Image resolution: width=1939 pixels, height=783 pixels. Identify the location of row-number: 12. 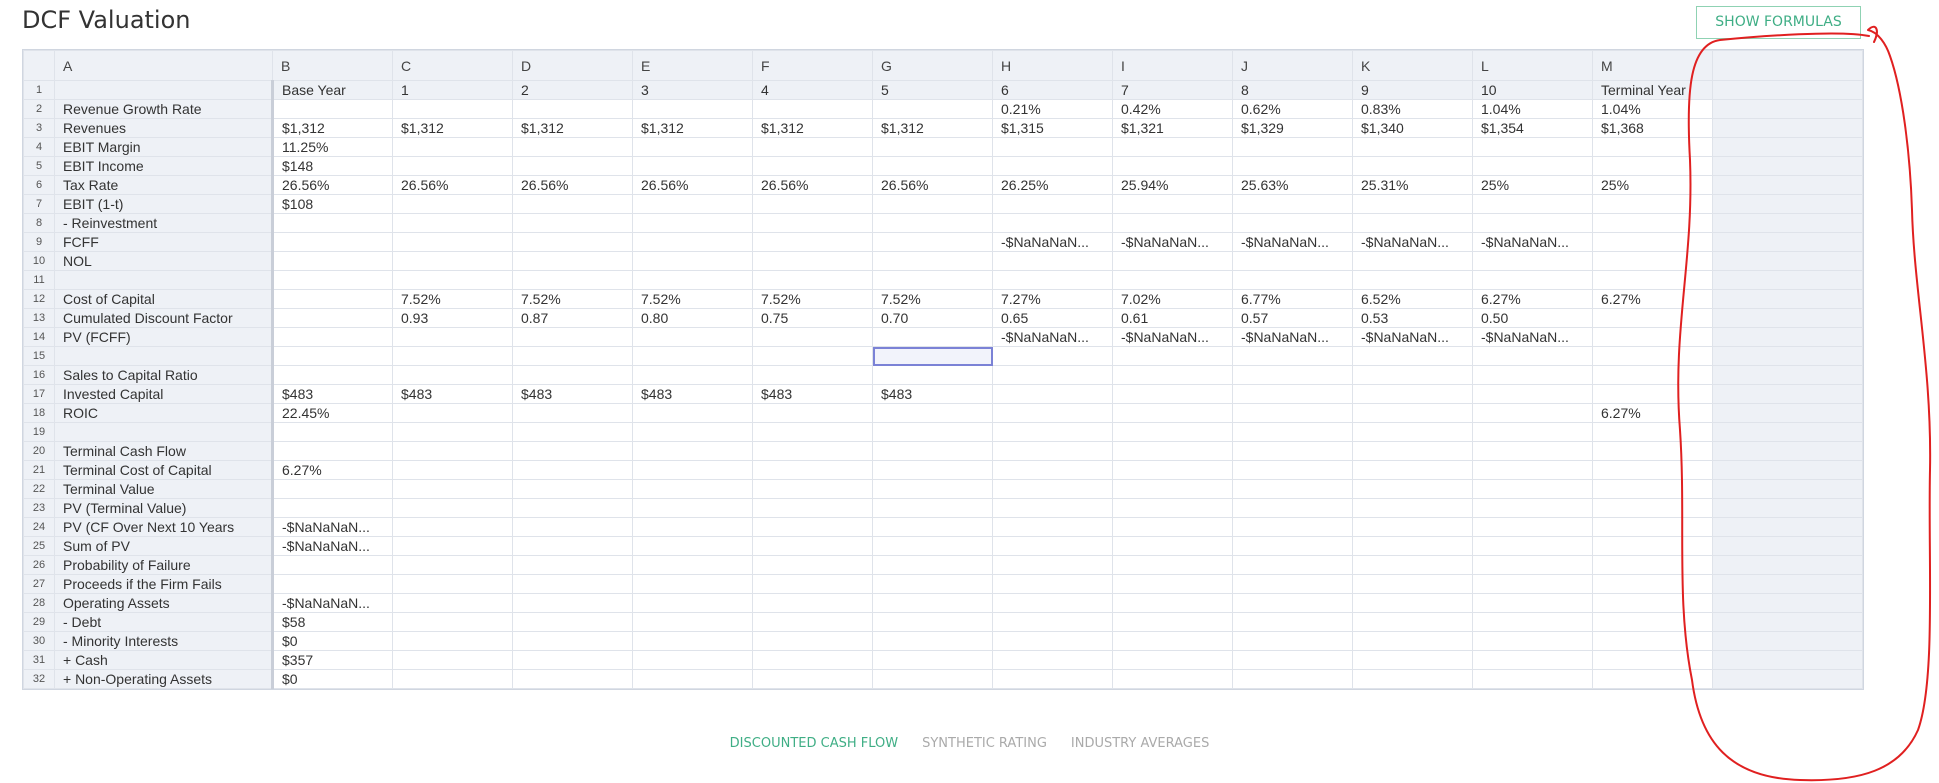
(39, 299).